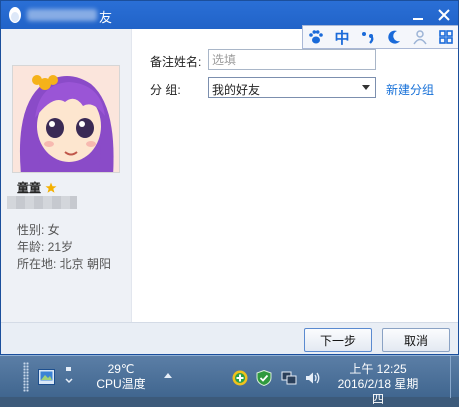 The width and height of the screenshot is (459, 407). What do you see at coordinates (410, 89) in the screenshot?
I see `new-group-link: 新建分组` at bounding box center [410, 89].